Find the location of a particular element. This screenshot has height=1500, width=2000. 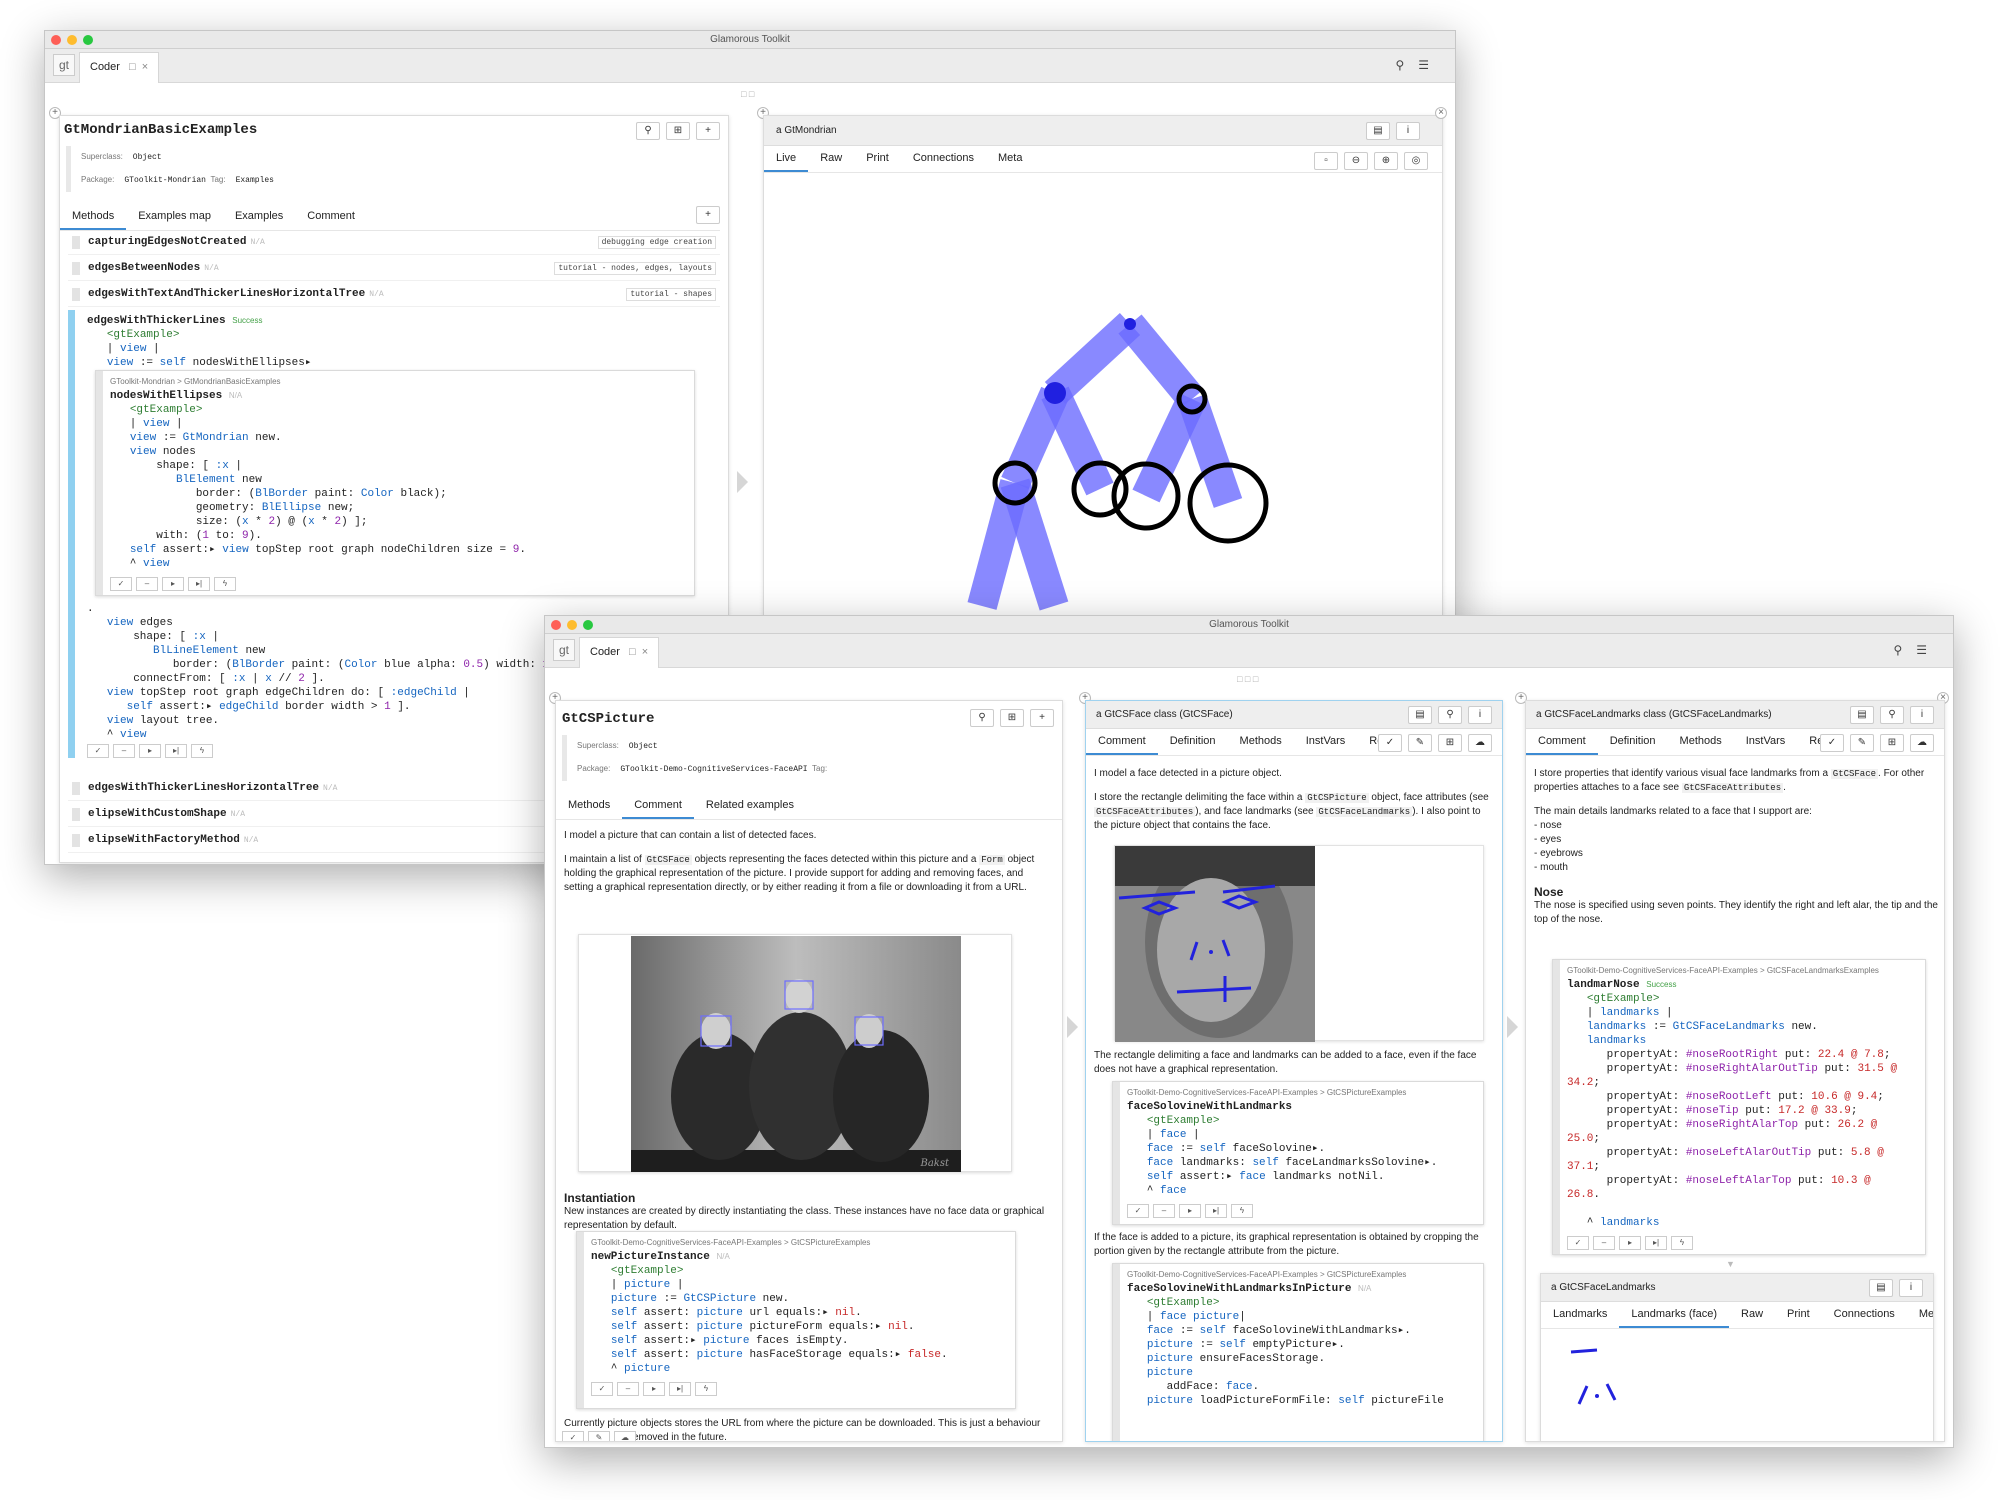

zoom-window-button is located at coordinates (588, 625).